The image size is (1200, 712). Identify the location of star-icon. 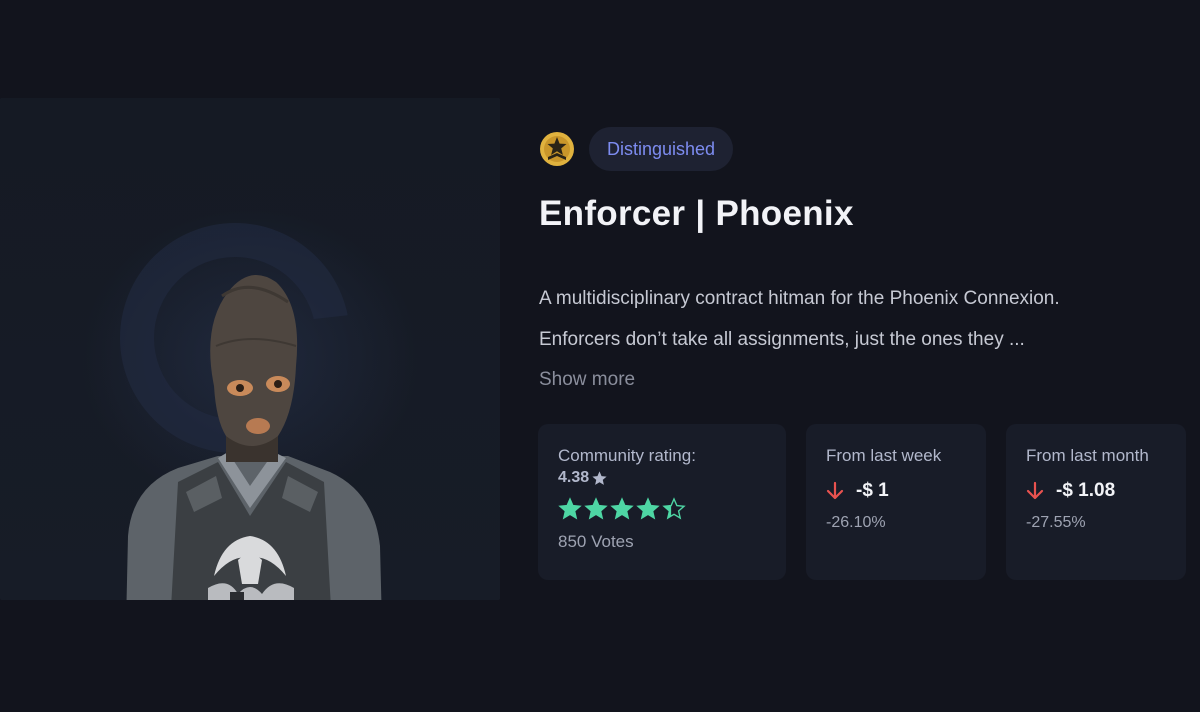
(599, 477).